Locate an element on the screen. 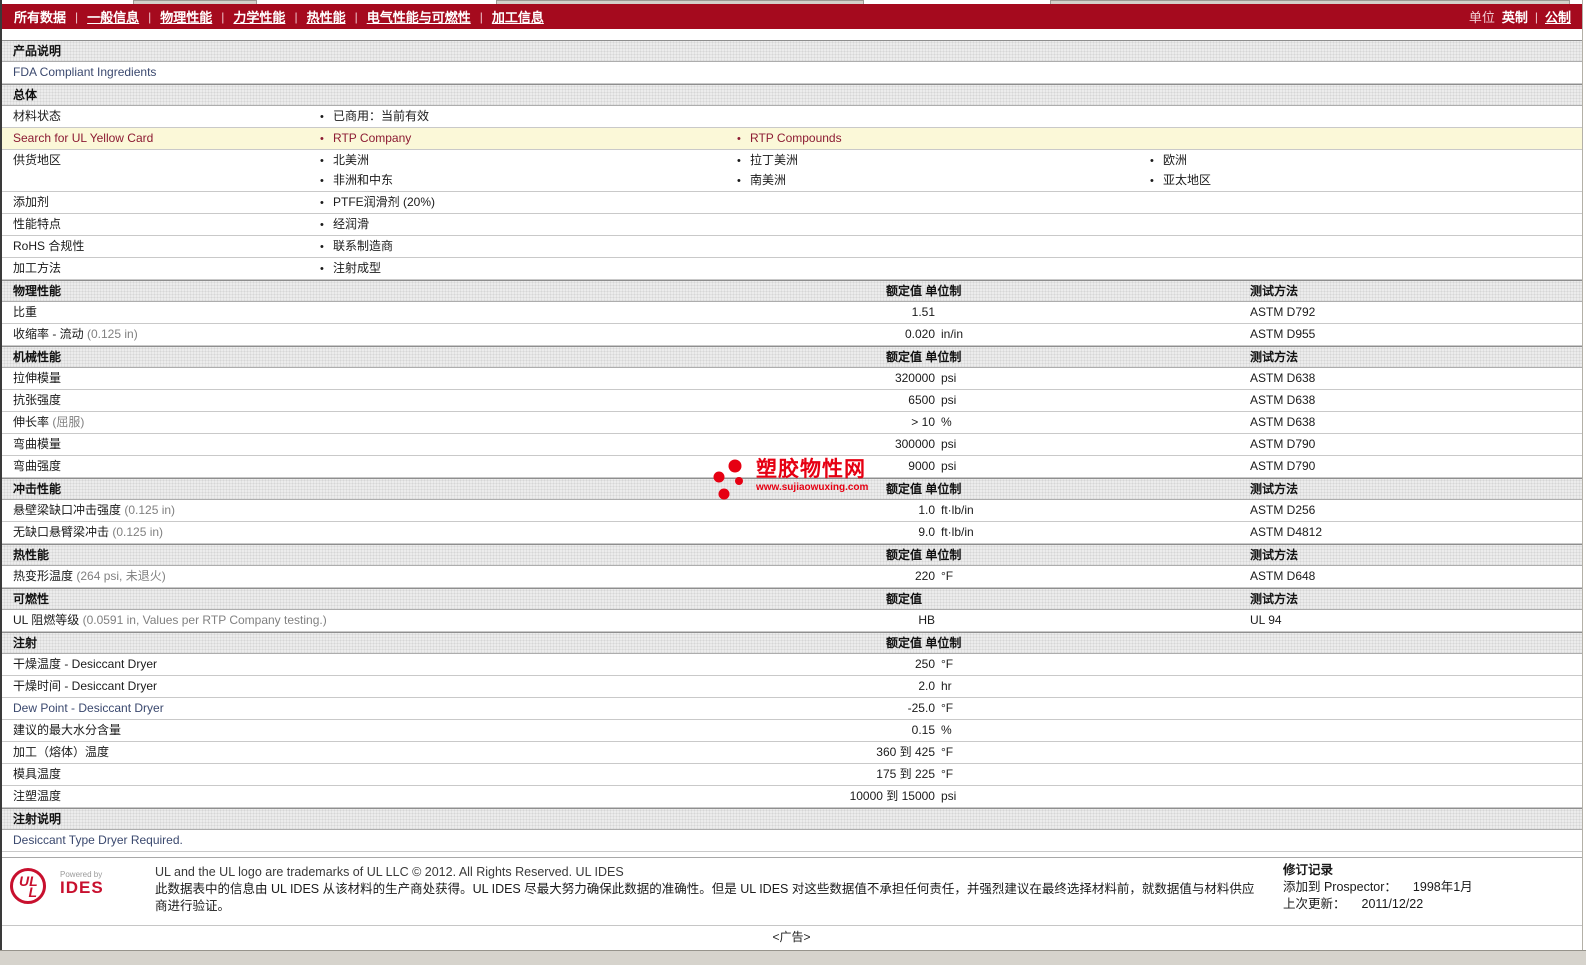 Image resolution: width=1586 pixels, height=965 pixels. property-unit: °F is located at coordinates (947, 708).